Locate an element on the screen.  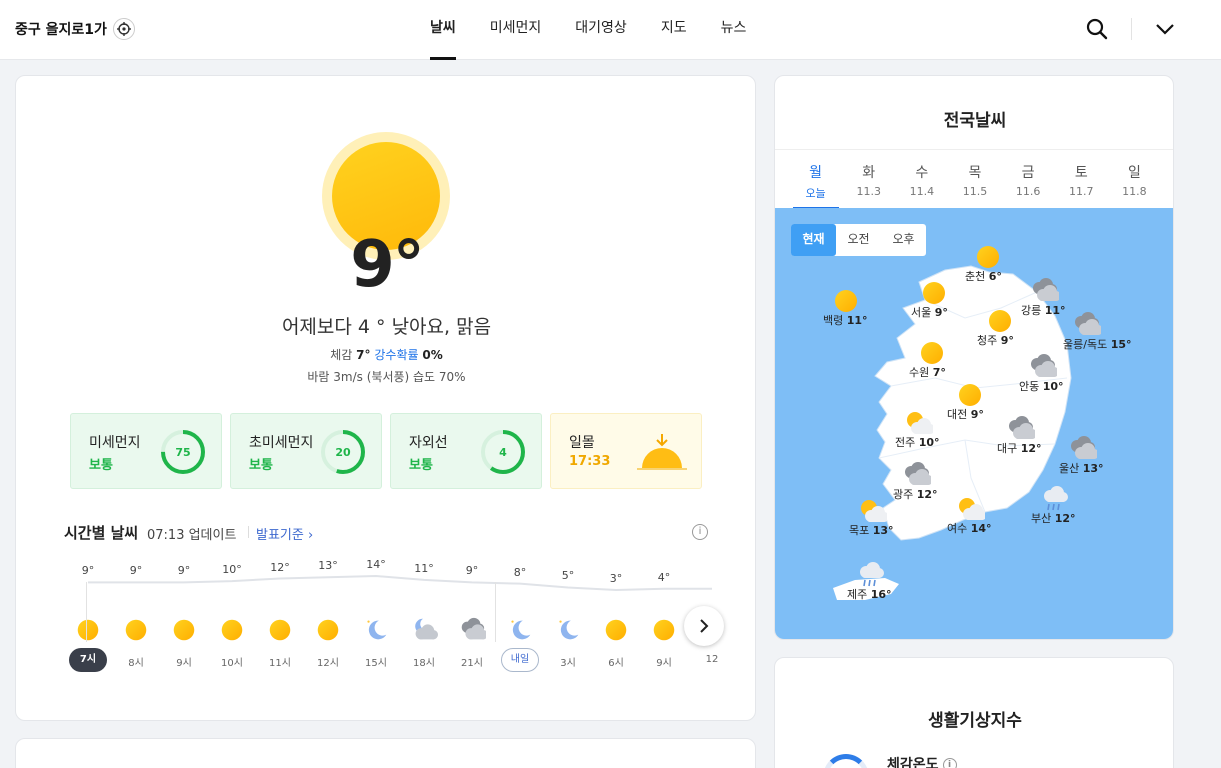
feels-value: 7° is located at coordinates (363, 355).